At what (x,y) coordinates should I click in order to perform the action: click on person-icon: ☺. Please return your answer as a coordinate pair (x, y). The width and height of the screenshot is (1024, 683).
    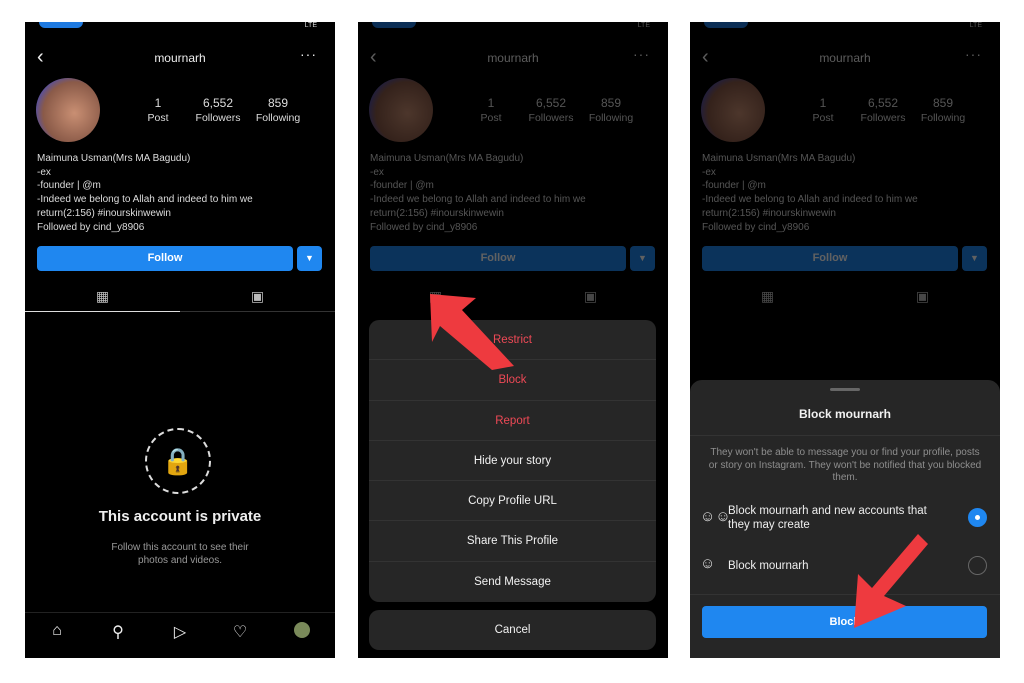
    Looking at the image, I should click on (708, 563).